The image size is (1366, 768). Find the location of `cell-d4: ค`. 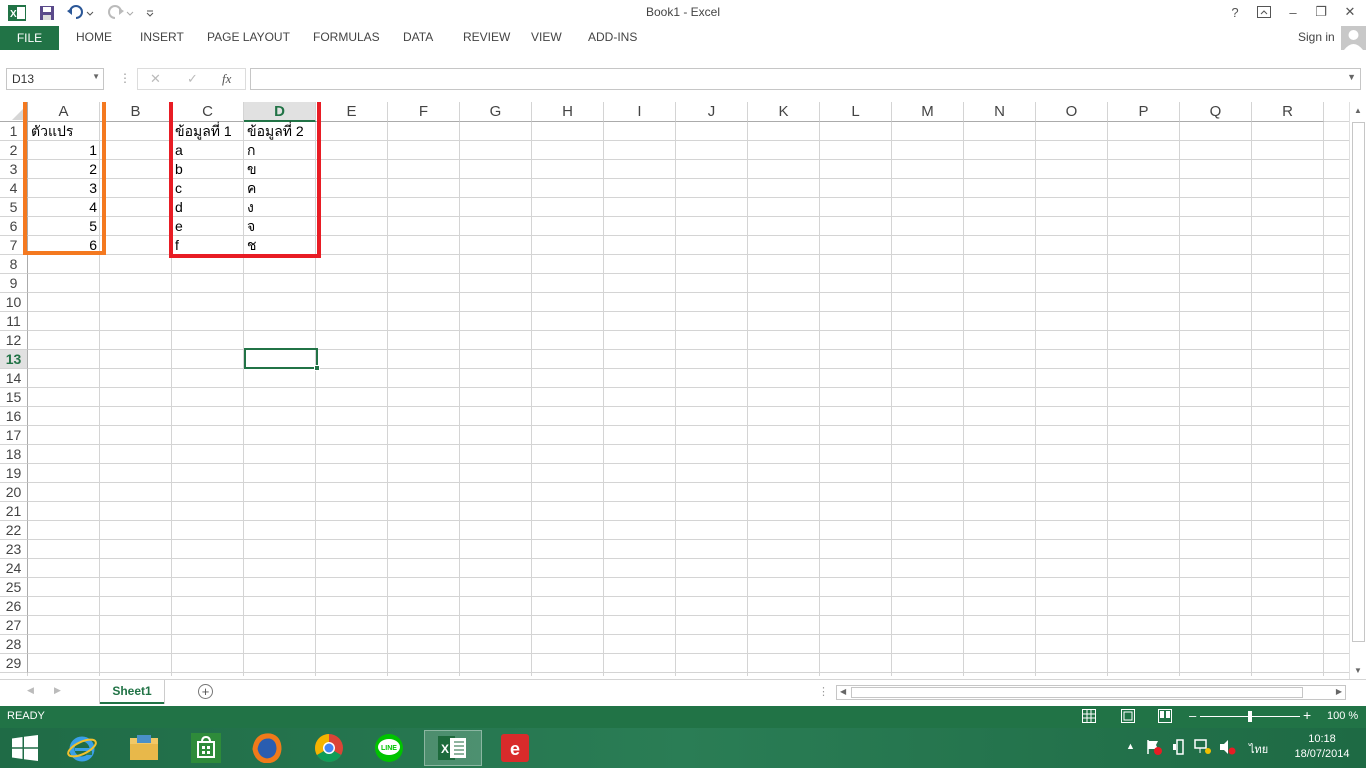

cell-d4: ค is located at coordinates (280, 188).